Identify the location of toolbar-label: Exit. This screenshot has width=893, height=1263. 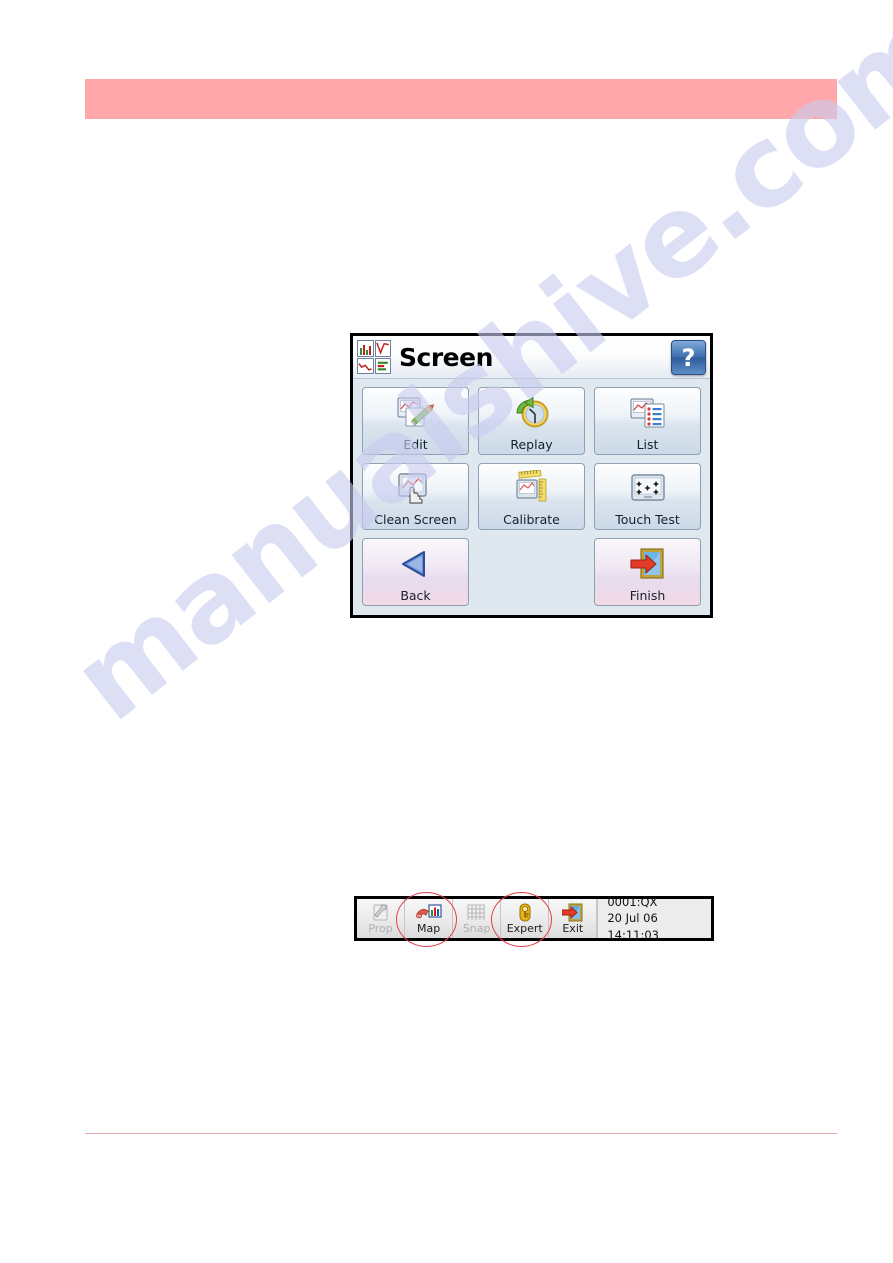
(573, 928).